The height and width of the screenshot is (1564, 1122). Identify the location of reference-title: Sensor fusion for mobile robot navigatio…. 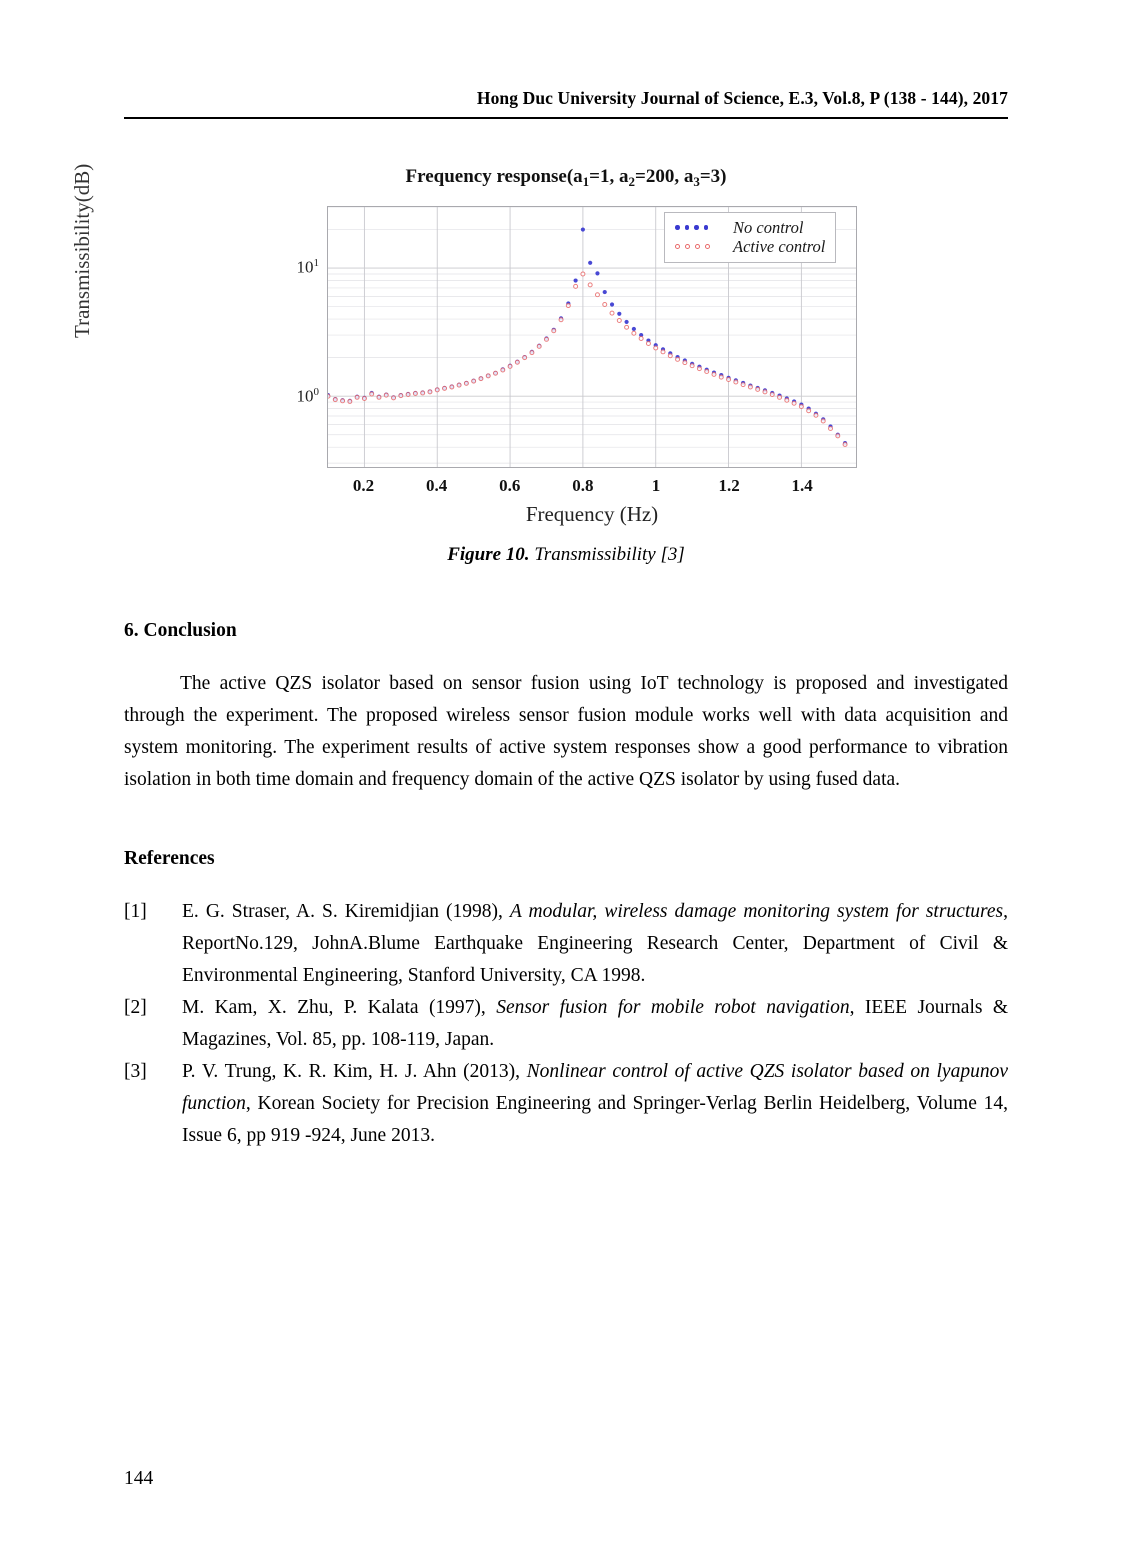
(673, 1007).